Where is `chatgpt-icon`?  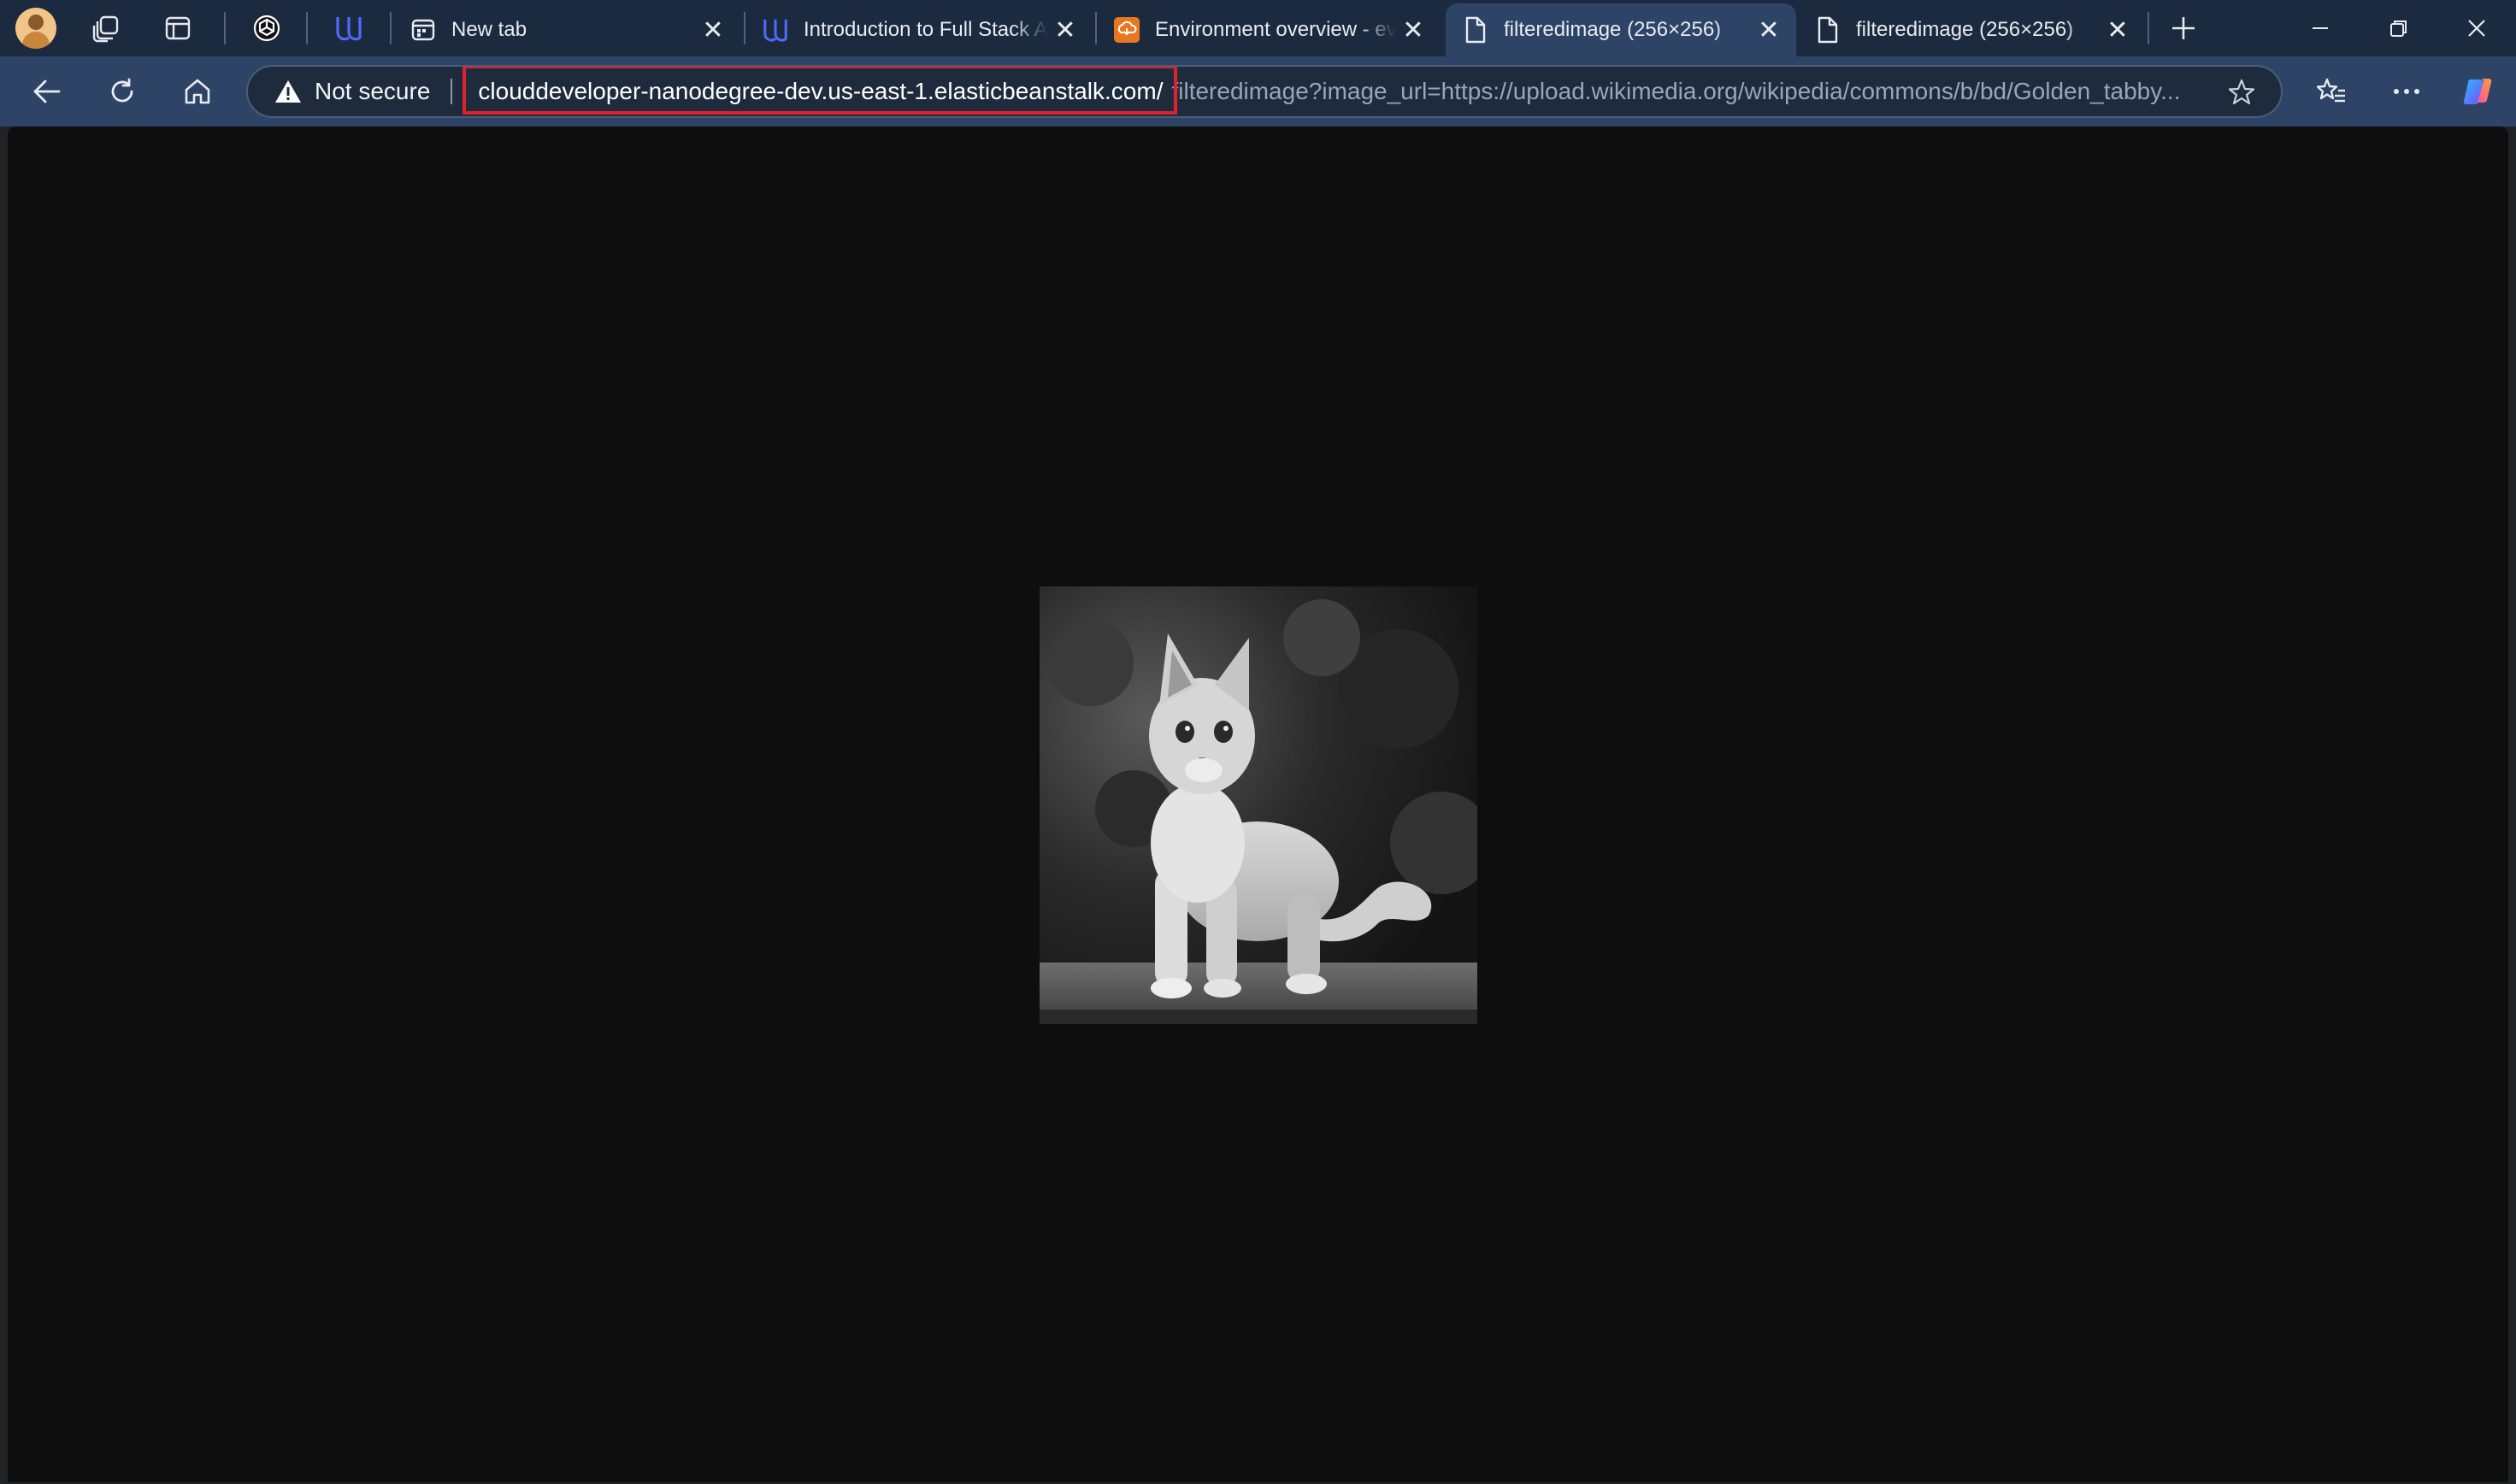
chatgpt-icon is located at coordinates (266, 29).